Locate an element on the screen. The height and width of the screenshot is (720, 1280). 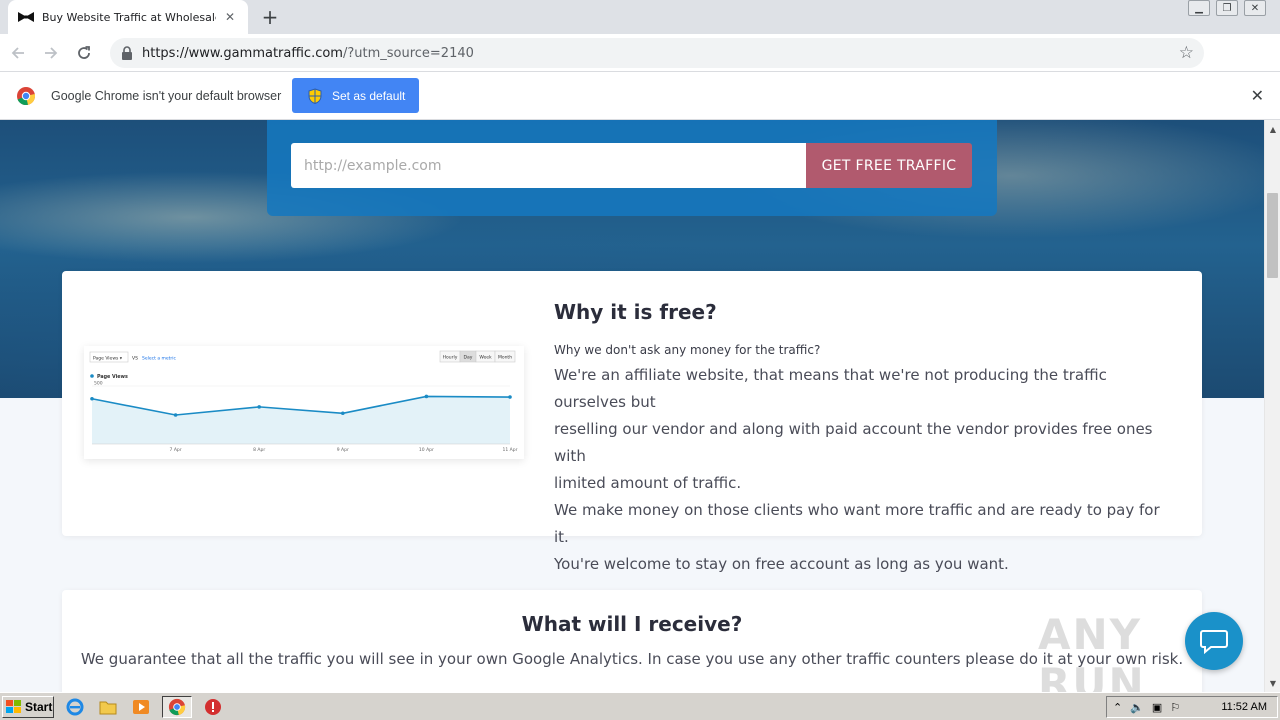
windows-flag-icon is located at coordinates (13, 706).